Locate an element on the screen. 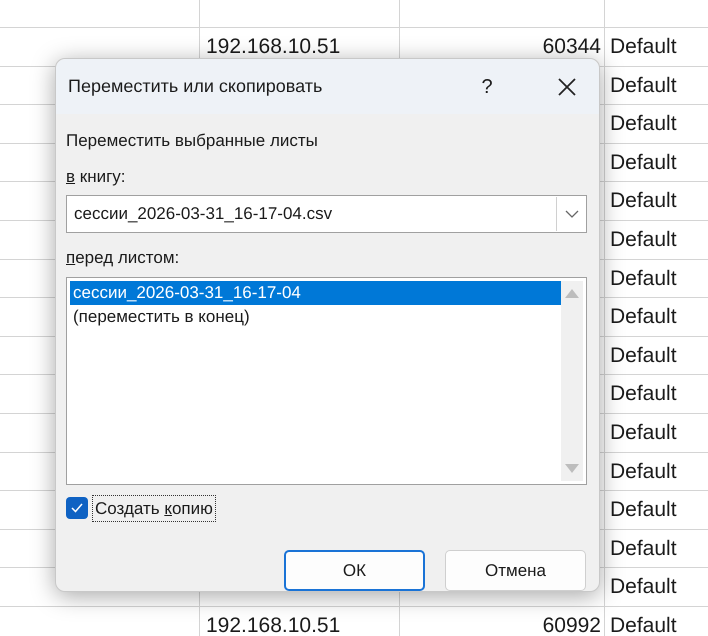 The image size is (708, 636). close-icon is located at coordinates (567, 86).